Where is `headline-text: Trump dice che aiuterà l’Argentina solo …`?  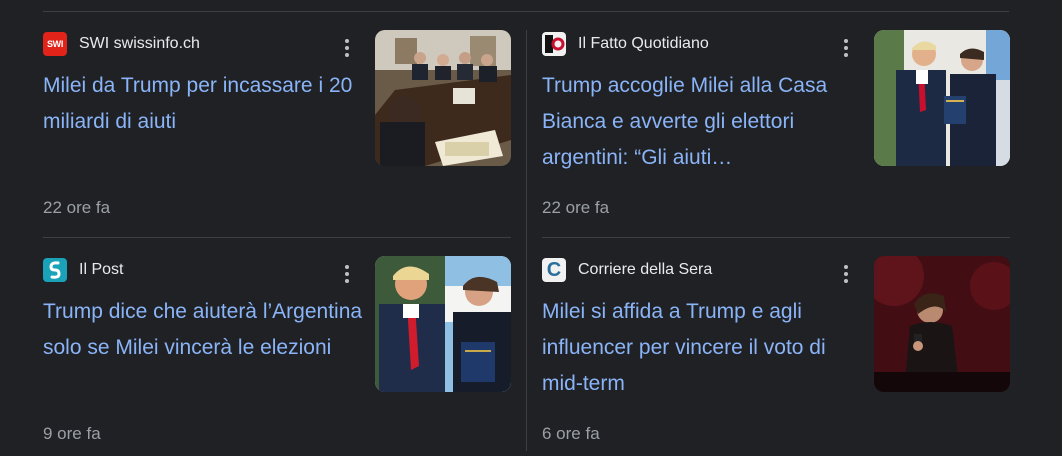
headline-text: Trump dice che aiuterà l’Argentina solo … is located at coordinates (202, 329).